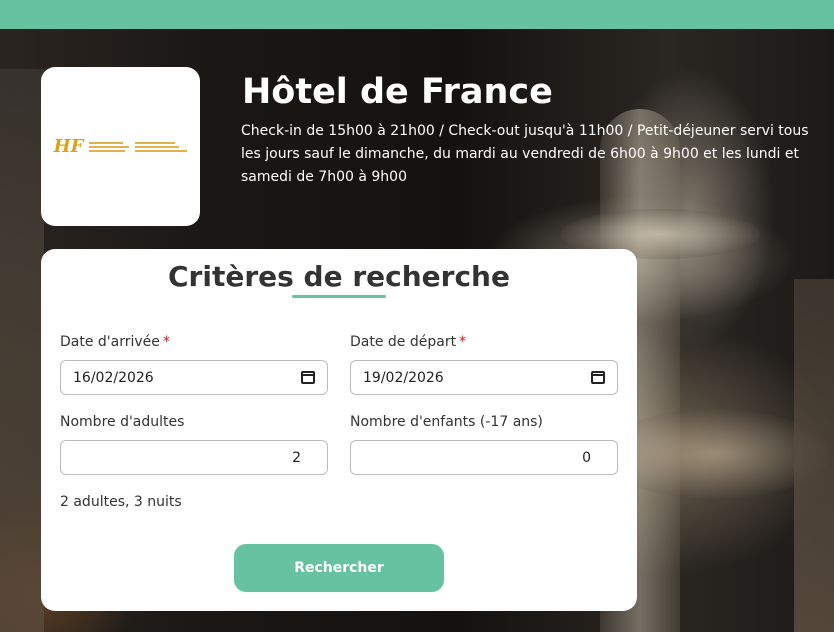  I want to click on search-card-title: Critères de recherche, so click(339, 276).